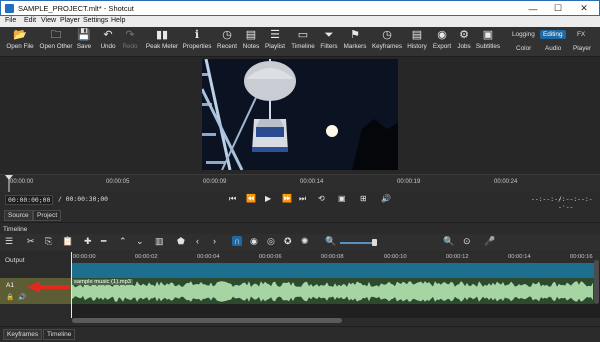 The height and width of the screenshot is (342, 600). What do you see at coordinates (271, 241) in the screenshot?
I see `ripple-icon: ◎` at bounding box center [271, 241].